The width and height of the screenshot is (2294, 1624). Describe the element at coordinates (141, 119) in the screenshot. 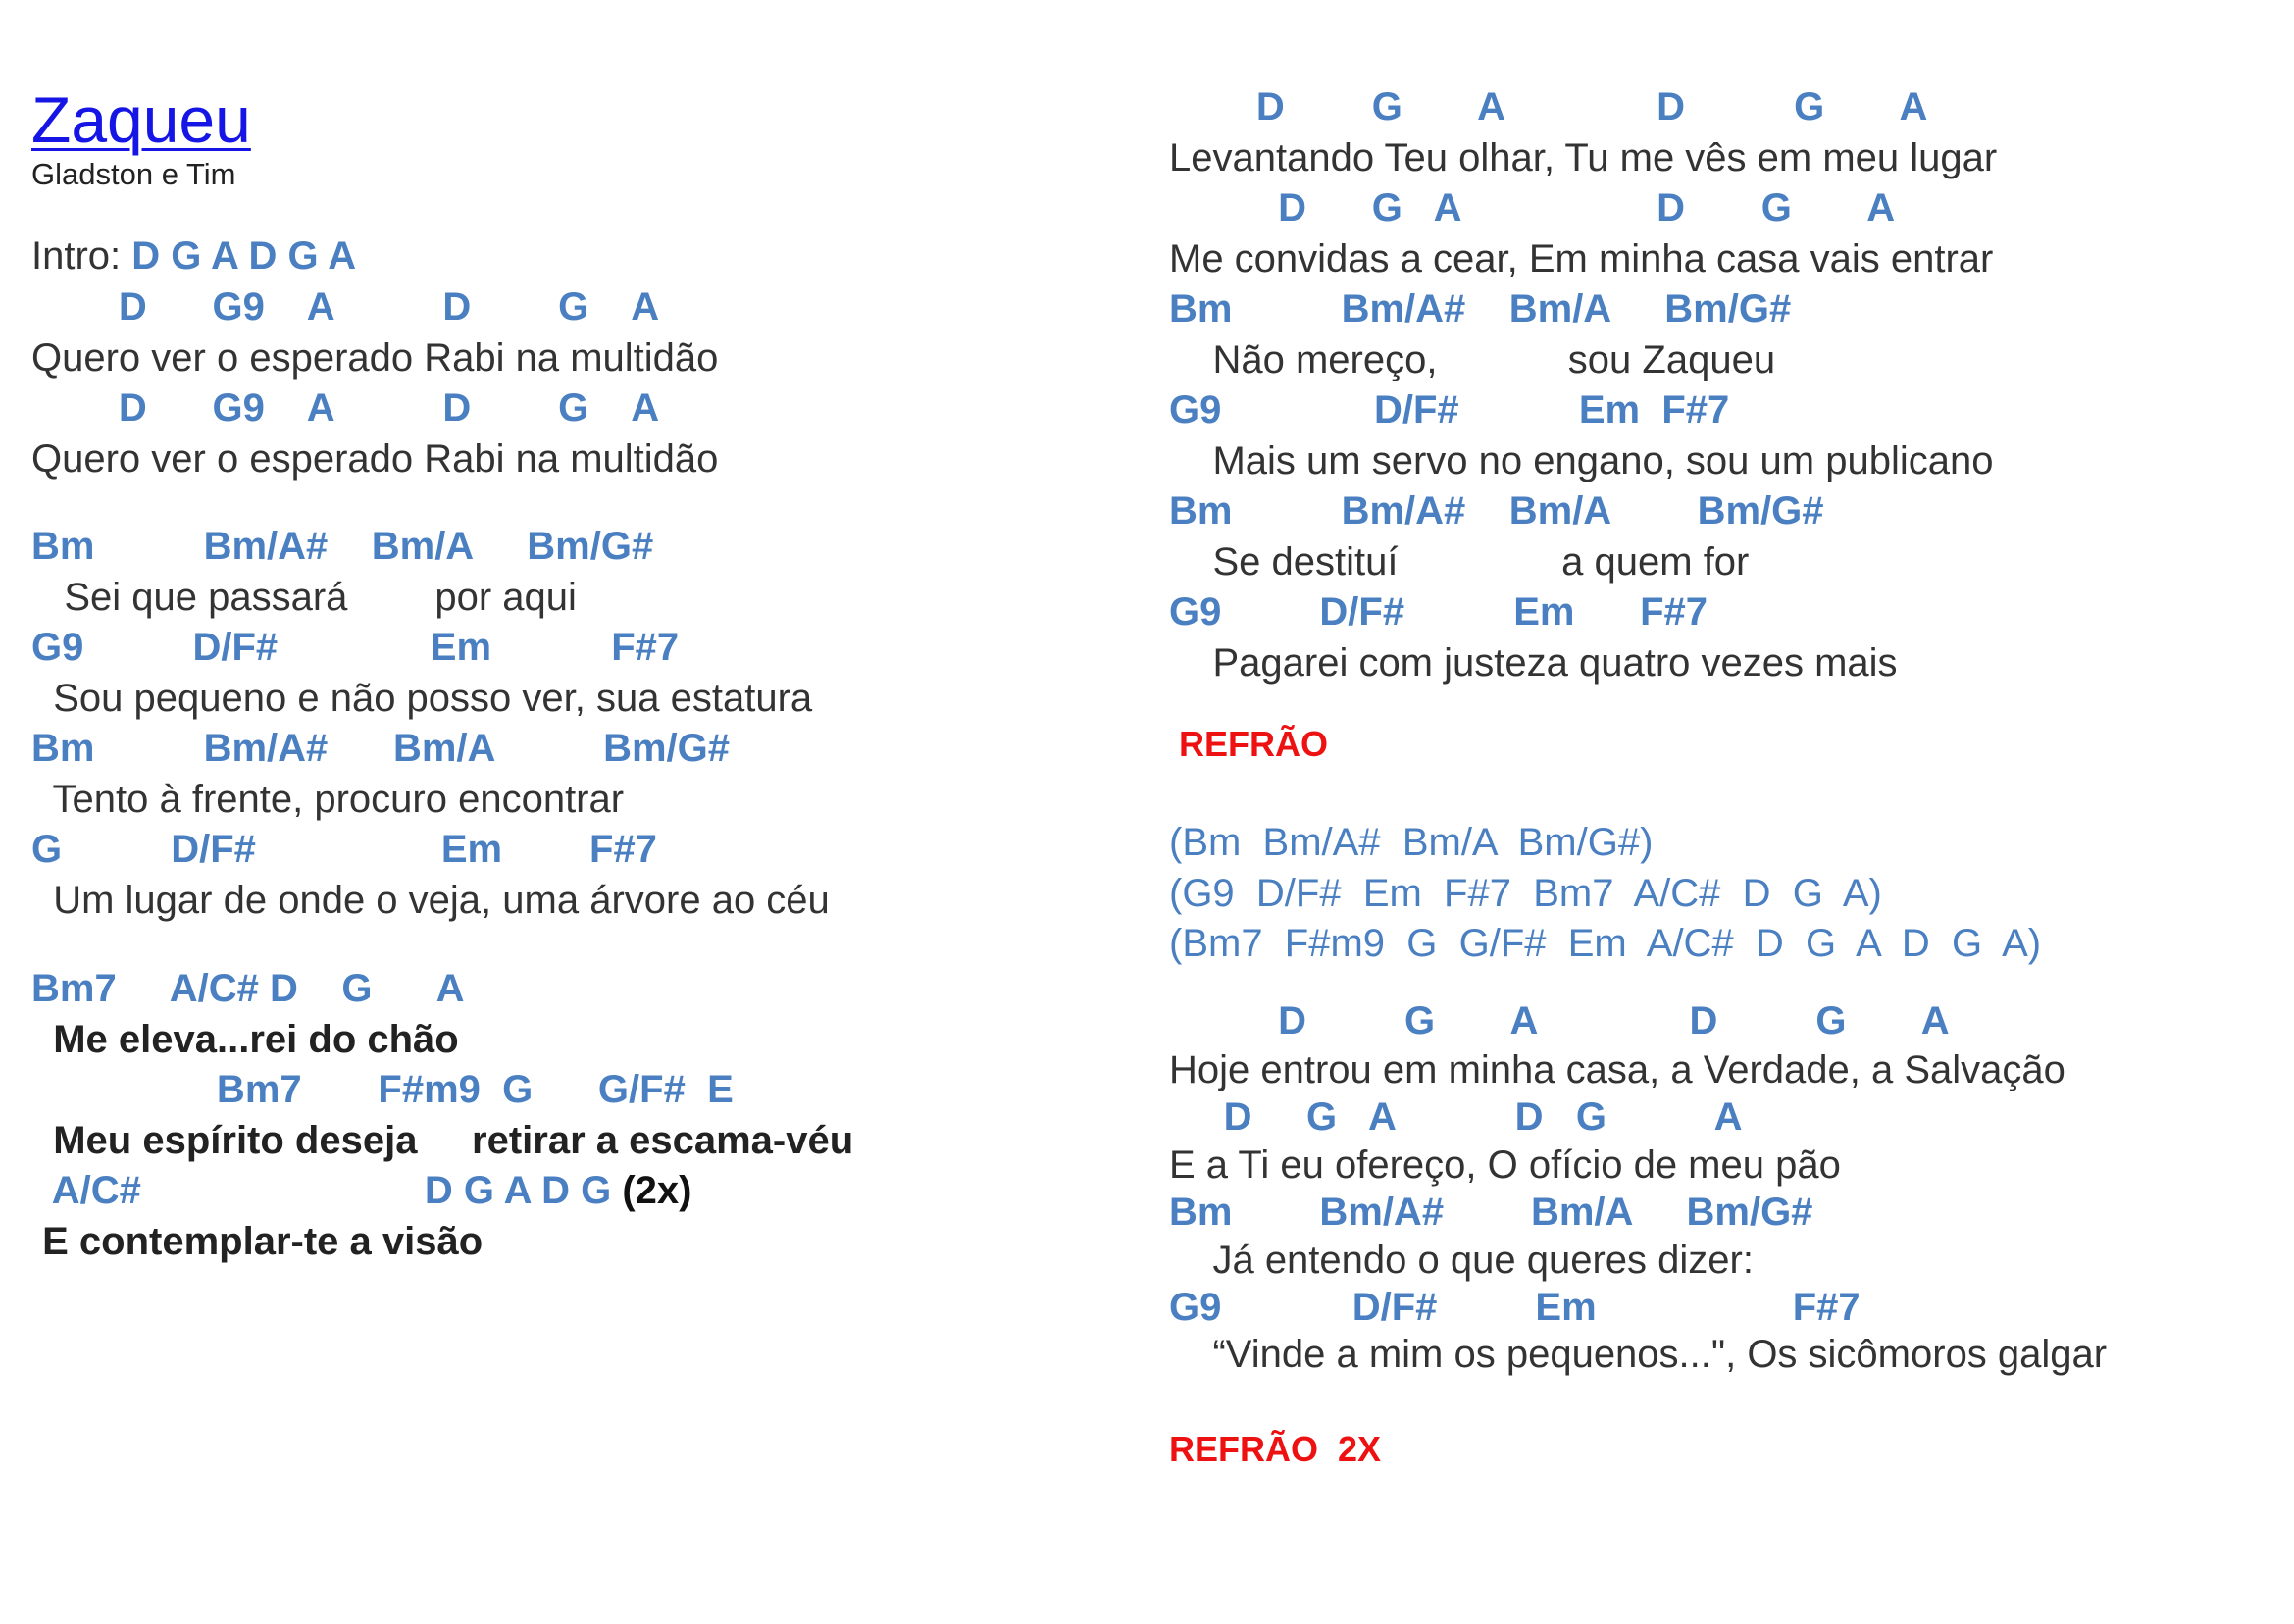

I see `song-title-link: Zaqueu` at that location.